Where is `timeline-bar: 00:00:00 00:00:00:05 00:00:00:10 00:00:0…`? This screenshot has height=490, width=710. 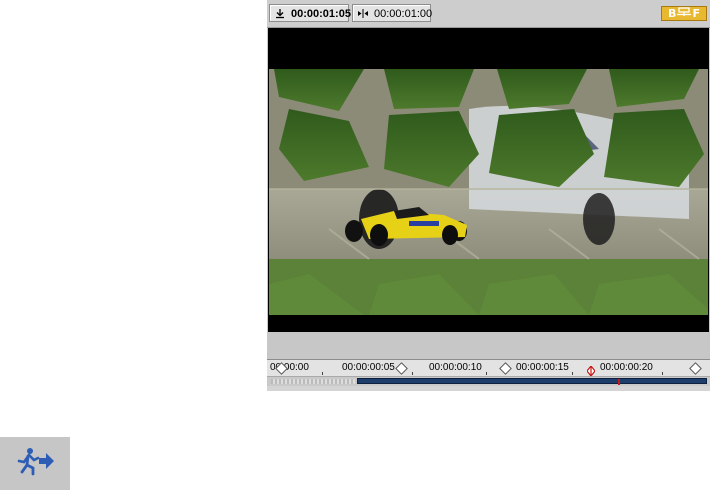
timeline-bar: 00:00:00 00:00:00:05 00:00:00:10 00:00:0… is located at coordinates (488, 375).